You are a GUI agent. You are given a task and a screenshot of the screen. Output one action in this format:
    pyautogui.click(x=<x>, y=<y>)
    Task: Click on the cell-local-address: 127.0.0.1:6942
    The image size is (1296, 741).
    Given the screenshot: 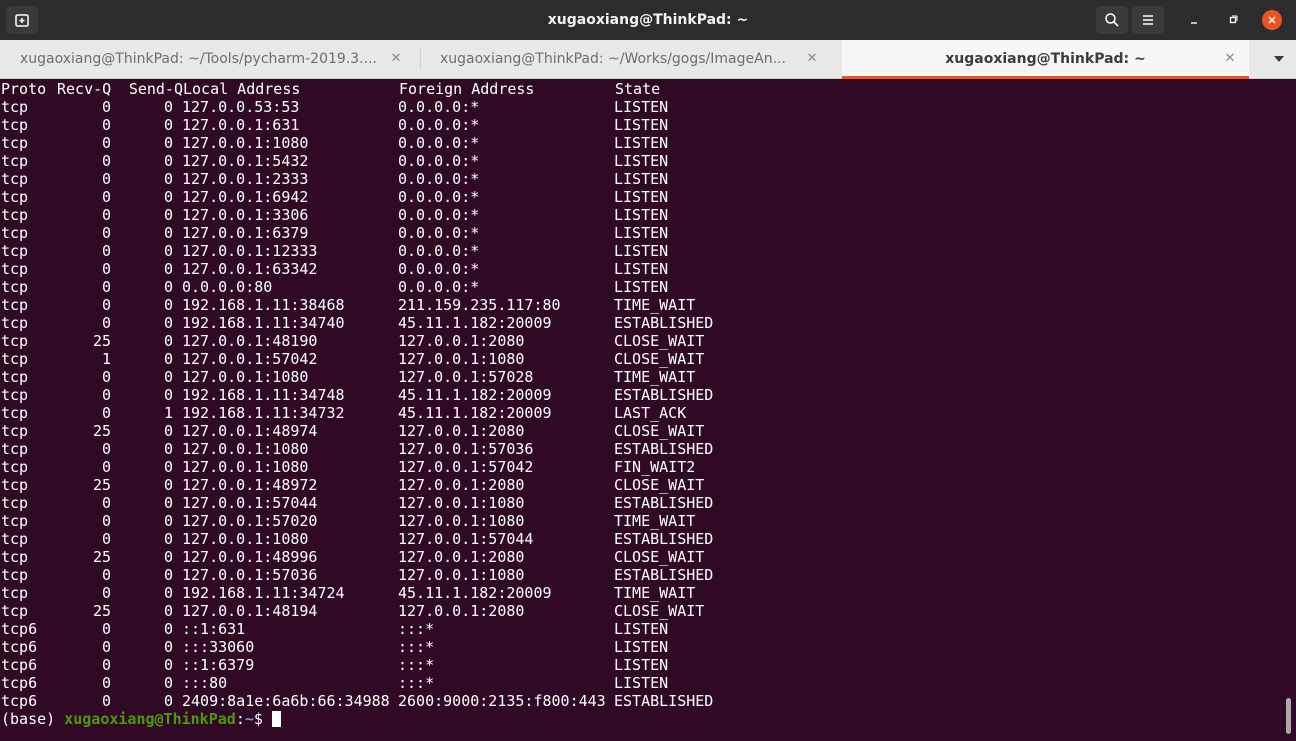 What is the action you would take?
    pyautogui.click(x=245, y=197)
    